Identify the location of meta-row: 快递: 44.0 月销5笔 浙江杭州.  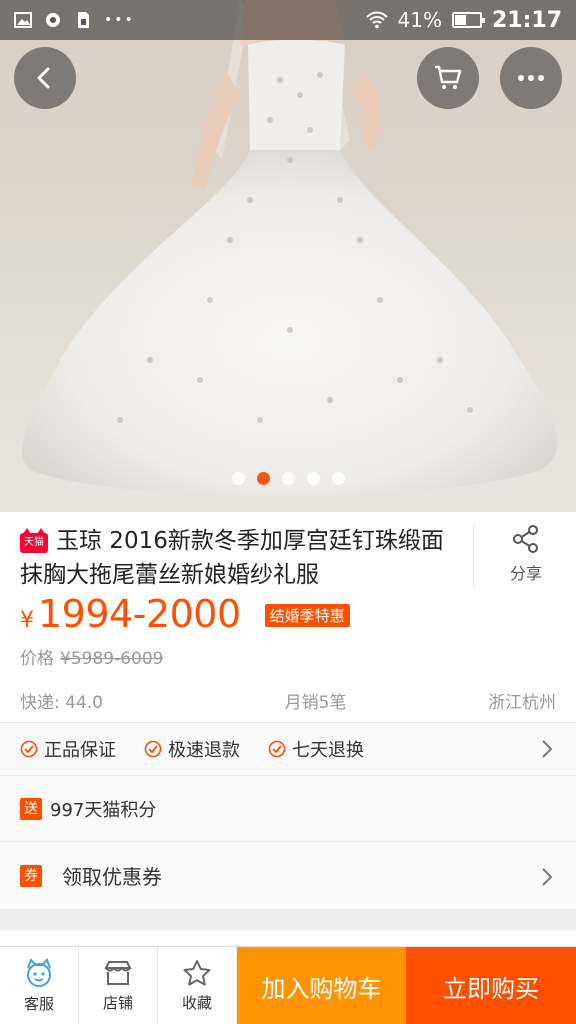
(288, 700).